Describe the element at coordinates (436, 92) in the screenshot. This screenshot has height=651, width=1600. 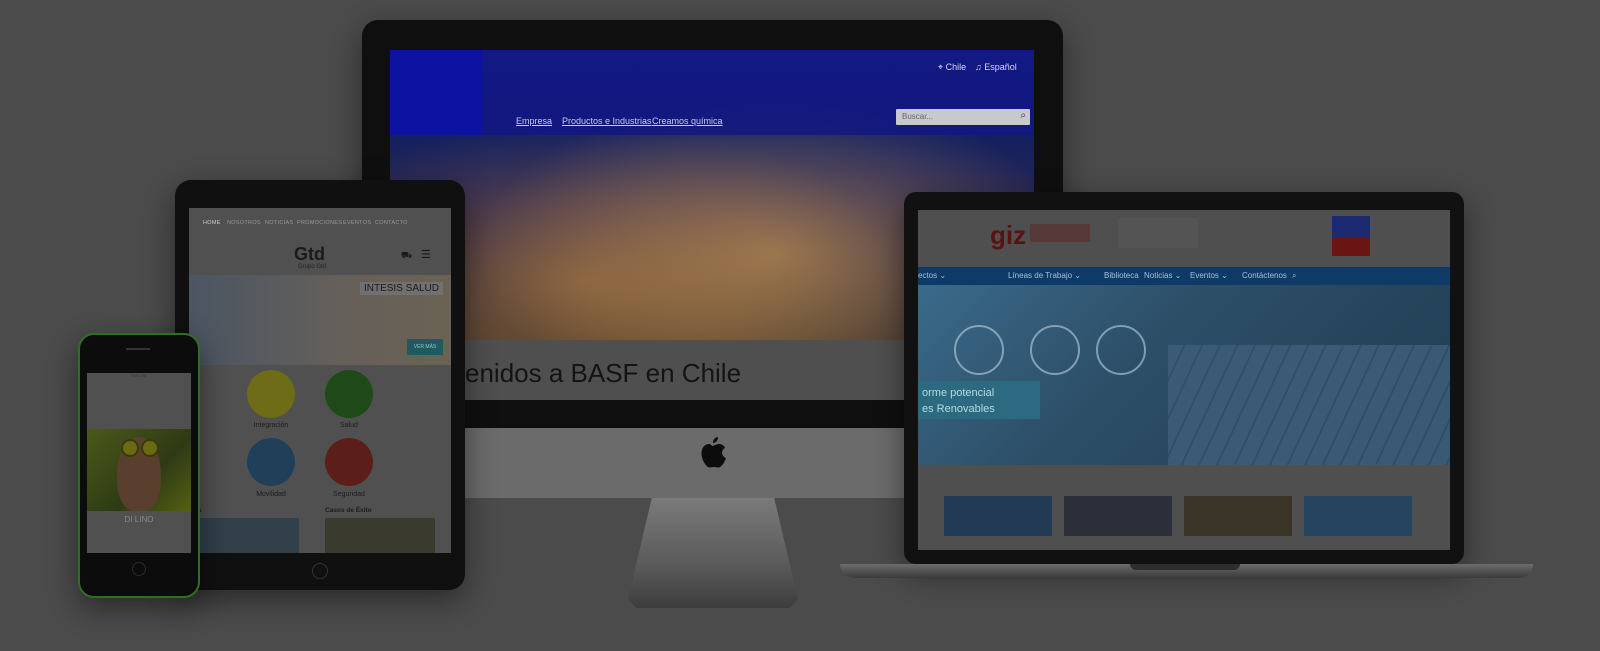
I see `basf-logo-block` at that location.